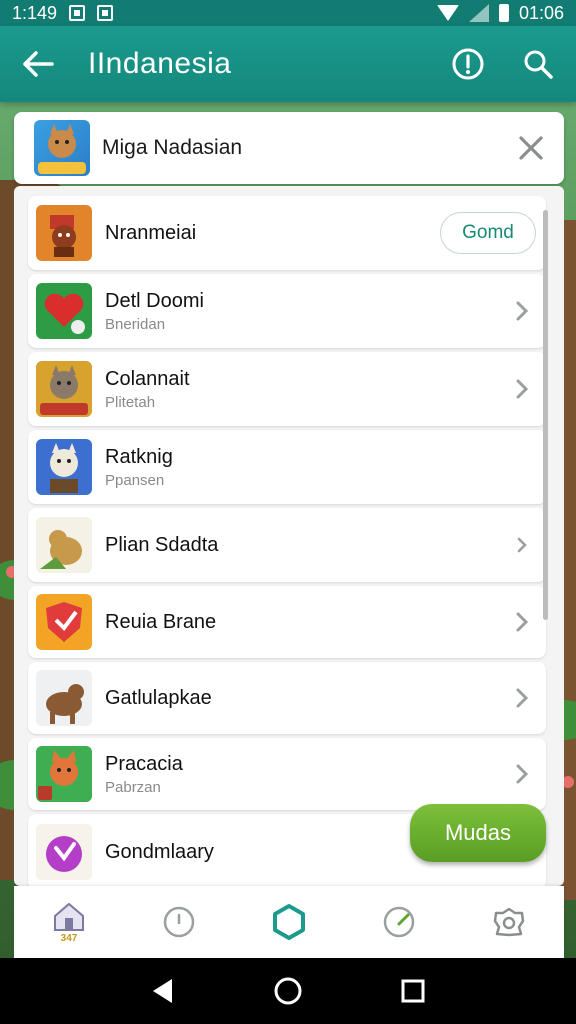 Image resolution: width=576 pixels, height=1024 pixels. Describe the element at coordinates (287, 774) in the screenshot. I see `list-item: Pracacia Pabrzan` at that location.